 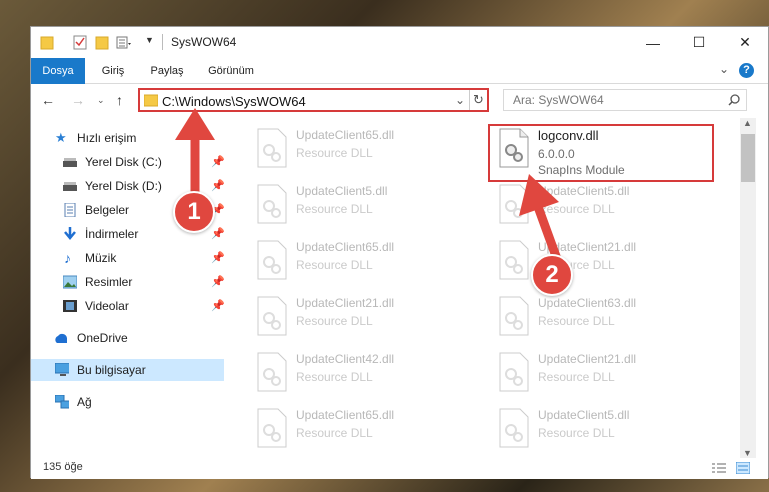 What do you see at coordinates (70, 306) in the screenshot?
I see `video-icon` at bounding box center [70, 306].